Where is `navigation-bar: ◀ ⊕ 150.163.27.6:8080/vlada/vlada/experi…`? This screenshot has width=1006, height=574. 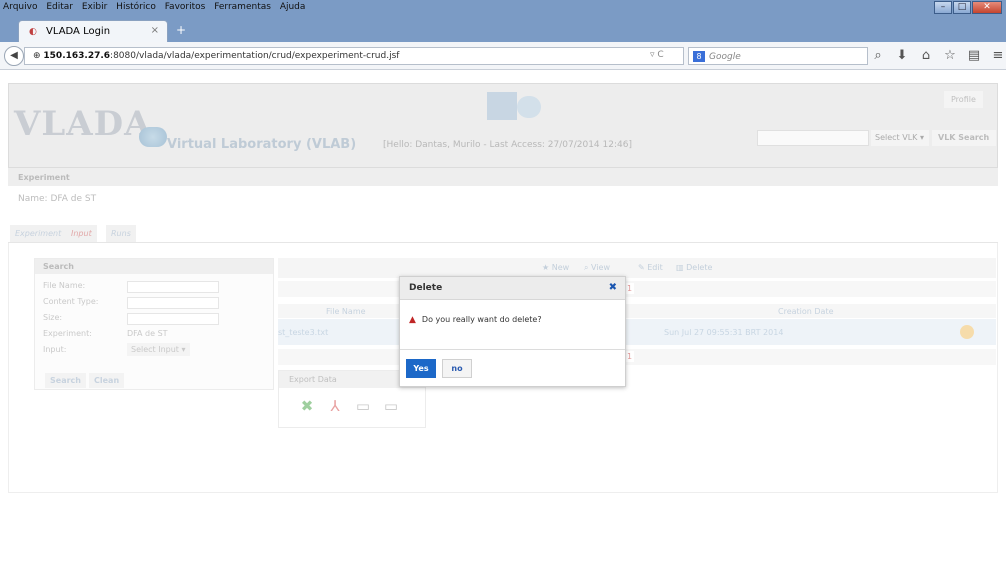
navigation-bar: ◀ ⊕ 150.163.27.6:8080/vlada/vlada/experi… is located at coordinates (503, 56).